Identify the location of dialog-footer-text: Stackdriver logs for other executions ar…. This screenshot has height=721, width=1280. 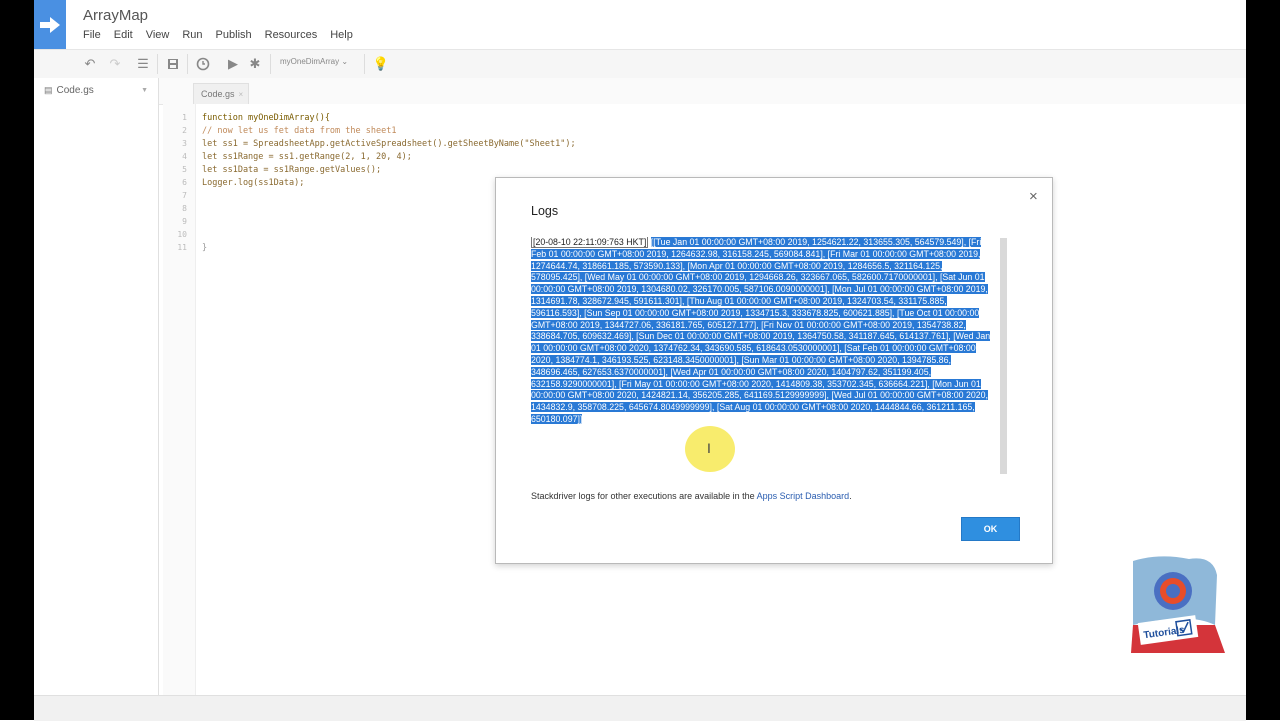
(691, 496).